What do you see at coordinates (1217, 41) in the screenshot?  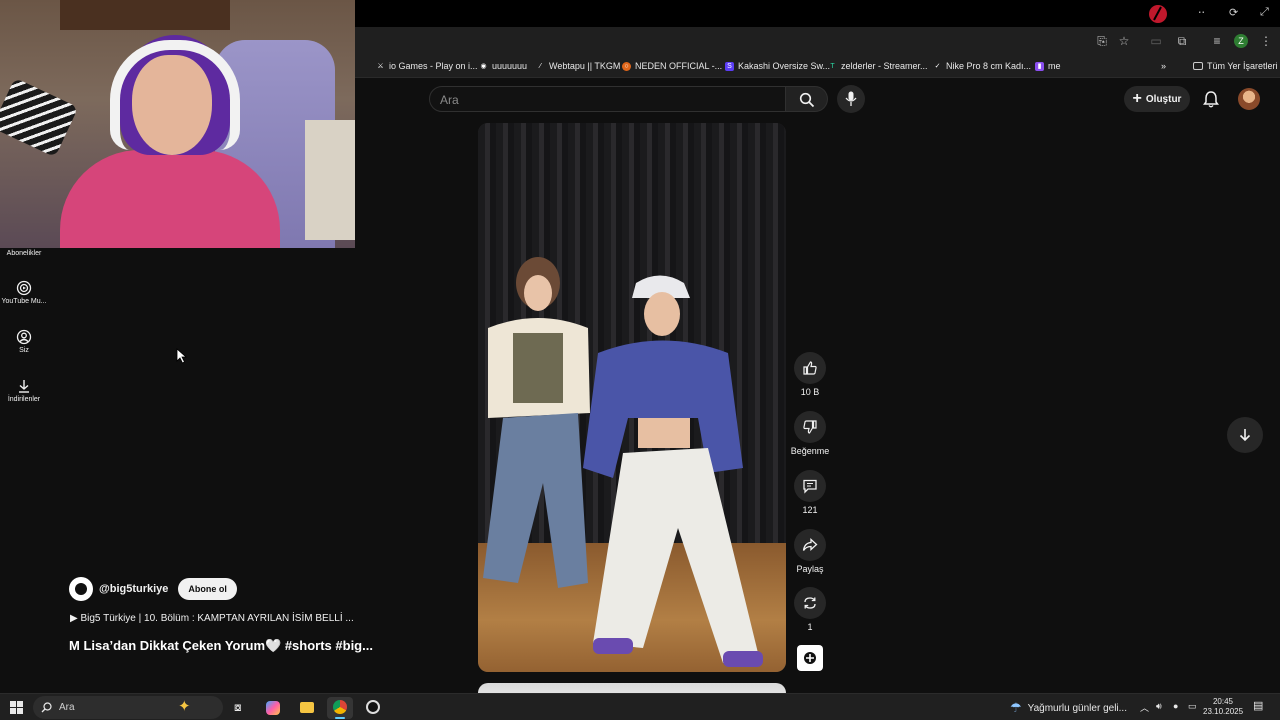 I see `media-controls-icon: ≡` at bounding box center [1217, 41].